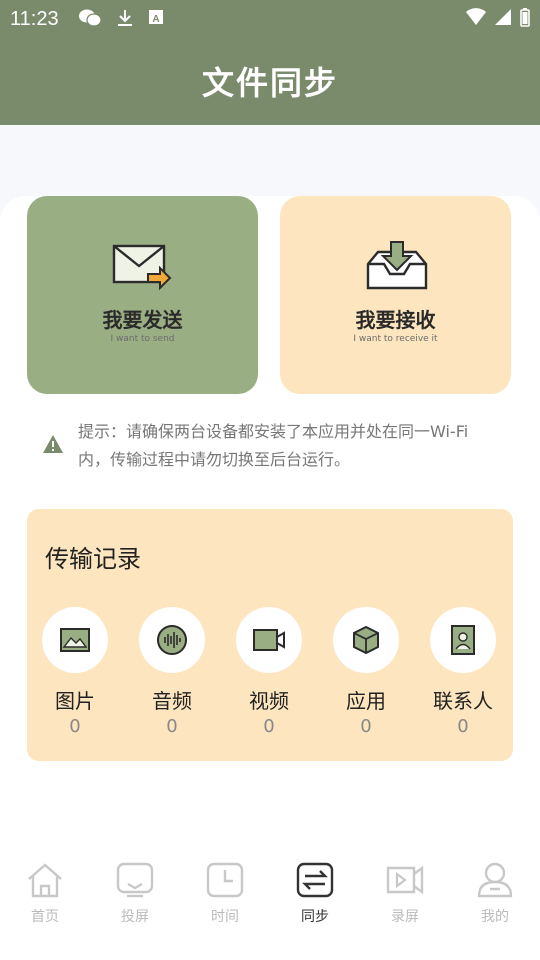  I want to click on app-header: 11:23 A 文件同步, so click(270, 62).